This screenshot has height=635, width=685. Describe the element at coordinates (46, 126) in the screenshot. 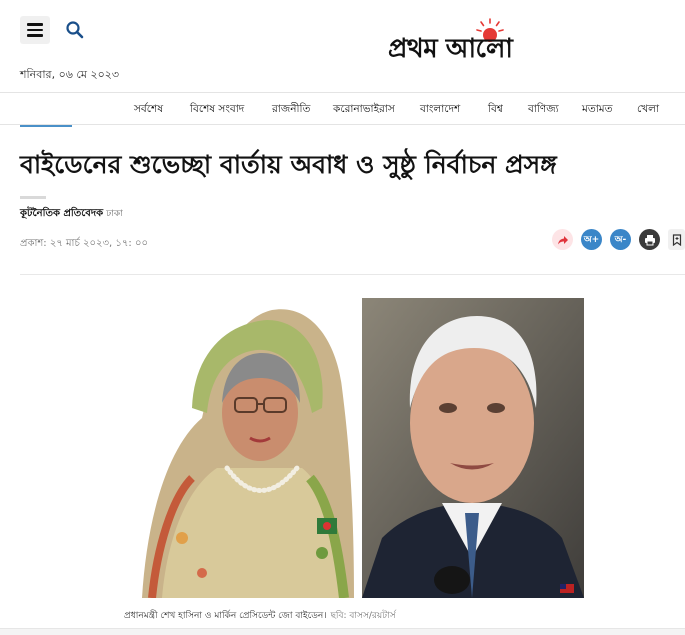

I see `section-accent-line` at that location.